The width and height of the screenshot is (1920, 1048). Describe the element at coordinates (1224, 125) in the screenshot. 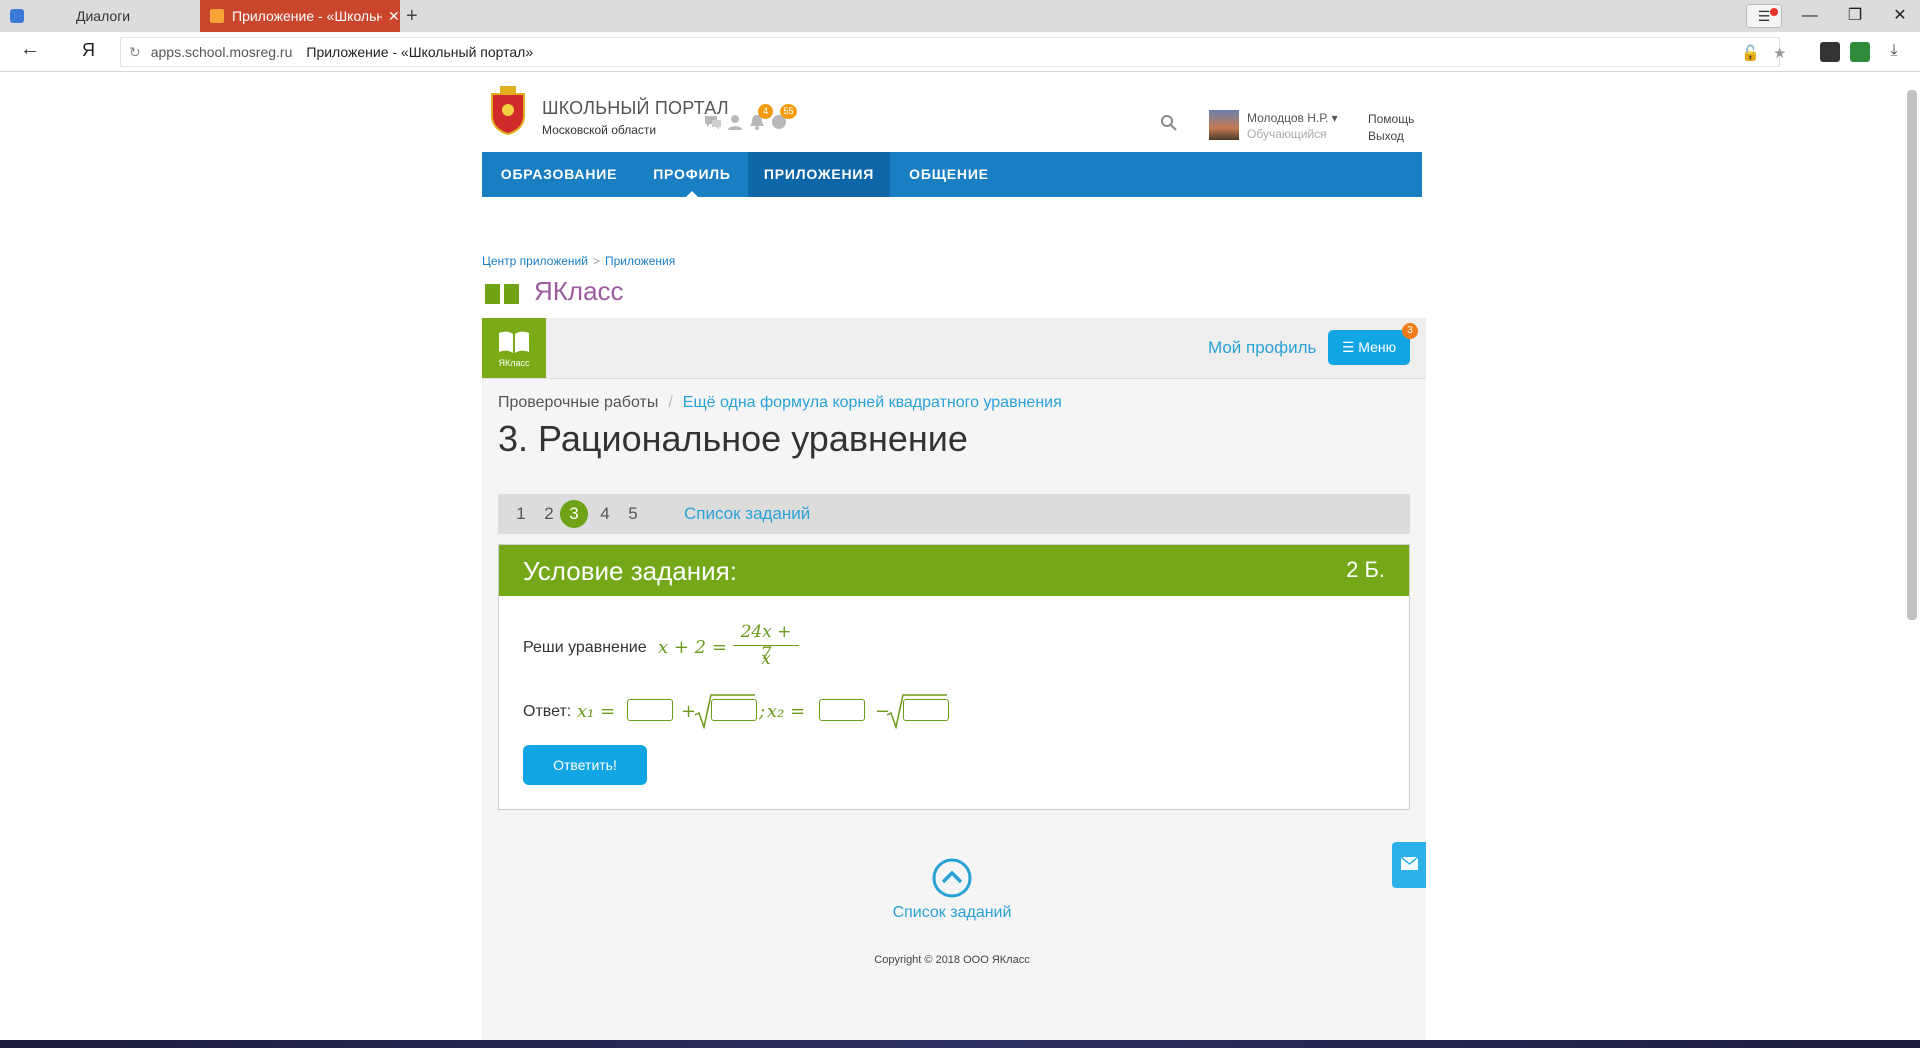

I see `avatar` at that location.